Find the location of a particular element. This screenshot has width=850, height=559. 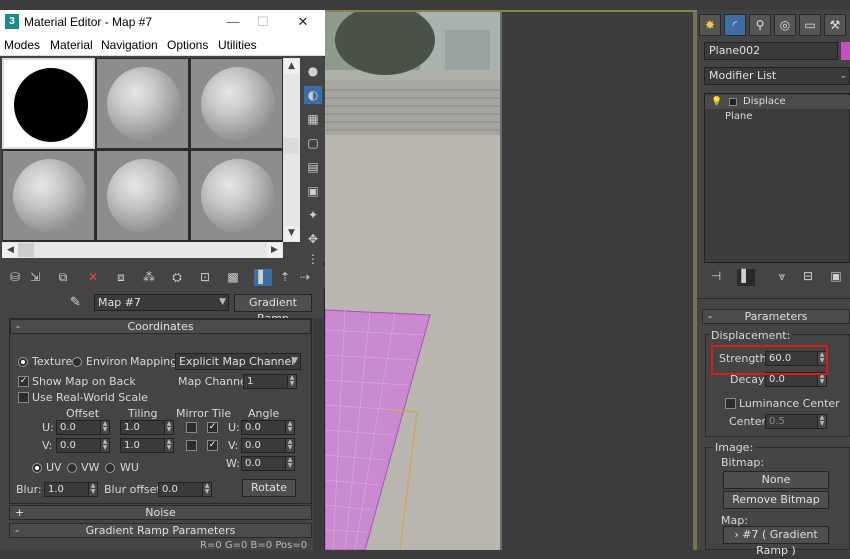

environ-radio is located at coordinates (77, 362).